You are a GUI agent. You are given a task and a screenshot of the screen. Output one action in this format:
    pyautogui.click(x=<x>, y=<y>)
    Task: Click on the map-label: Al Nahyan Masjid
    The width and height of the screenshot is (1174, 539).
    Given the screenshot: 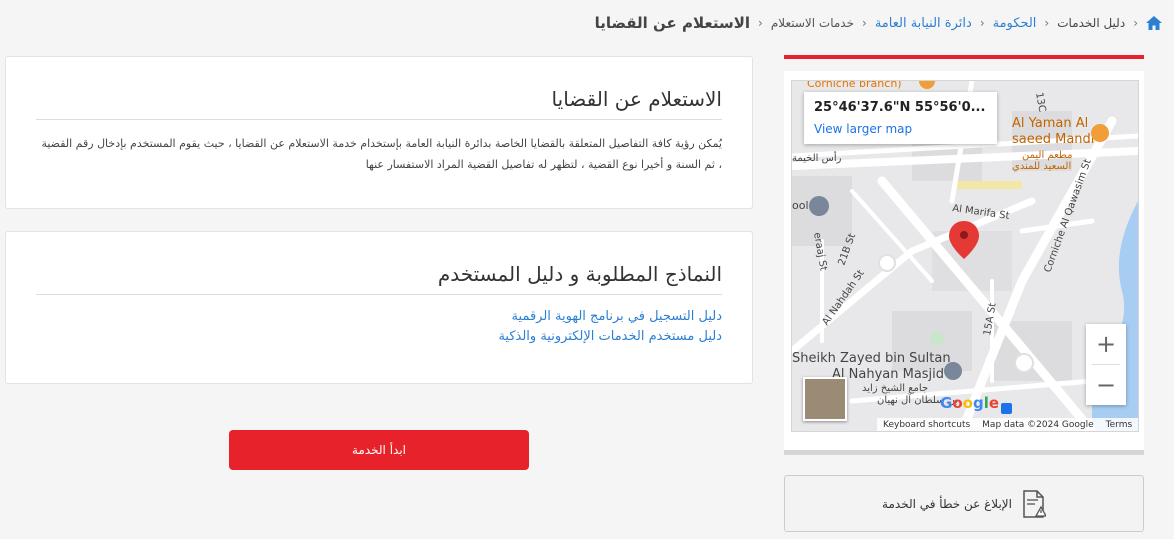 What is the action you would take?
    pyautogui.click(x=888, y=374)
    